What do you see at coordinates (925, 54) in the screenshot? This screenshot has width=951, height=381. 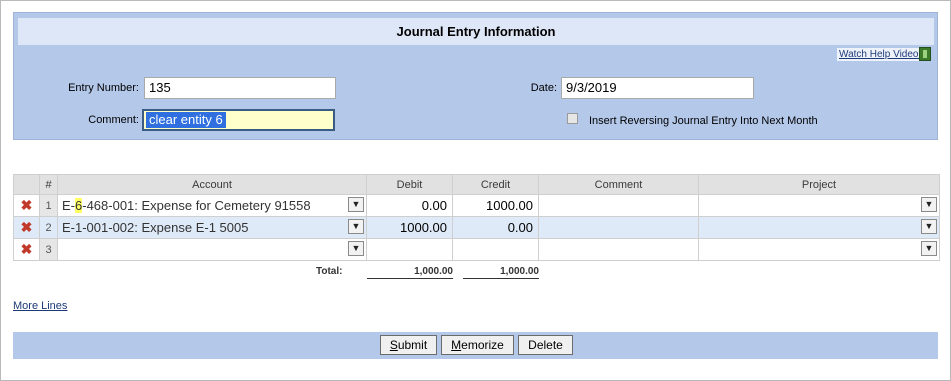 I see `film-icon` at bounding box center [925, 54].